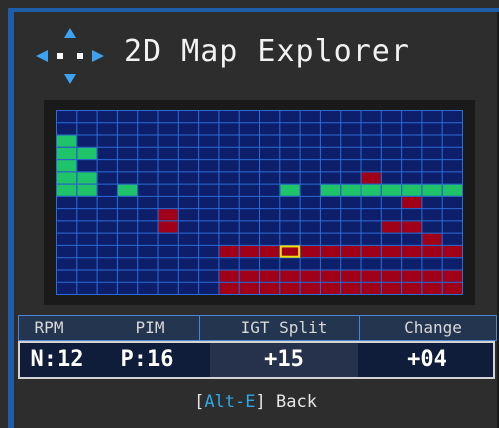  I want to click on header-change: Change, so click(433, 327).